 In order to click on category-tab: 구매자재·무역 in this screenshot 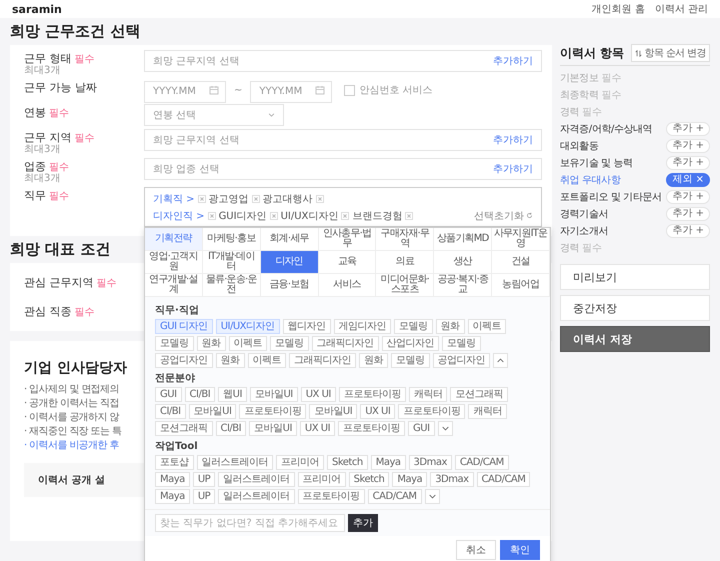, I will do `click(405, 240)`.